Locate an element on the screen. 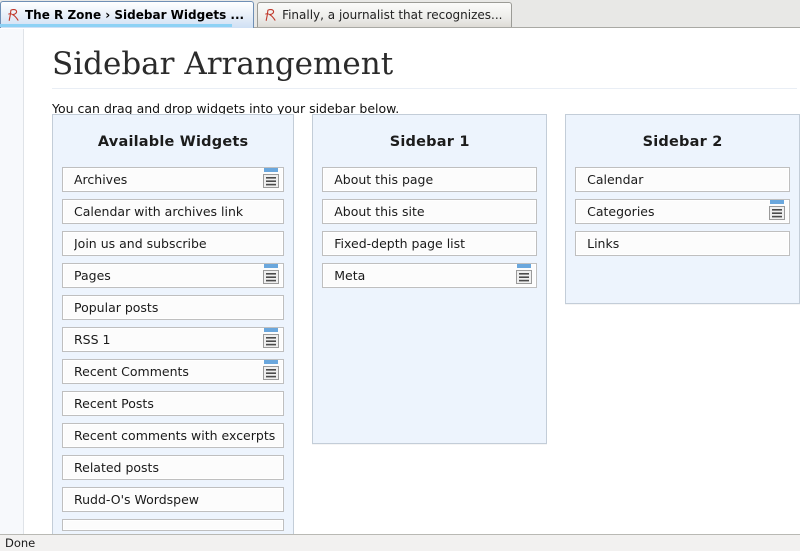 The height and width of the screenshot is (551, 800). widget-item-label: Pages is located at coordinates (92, 275).